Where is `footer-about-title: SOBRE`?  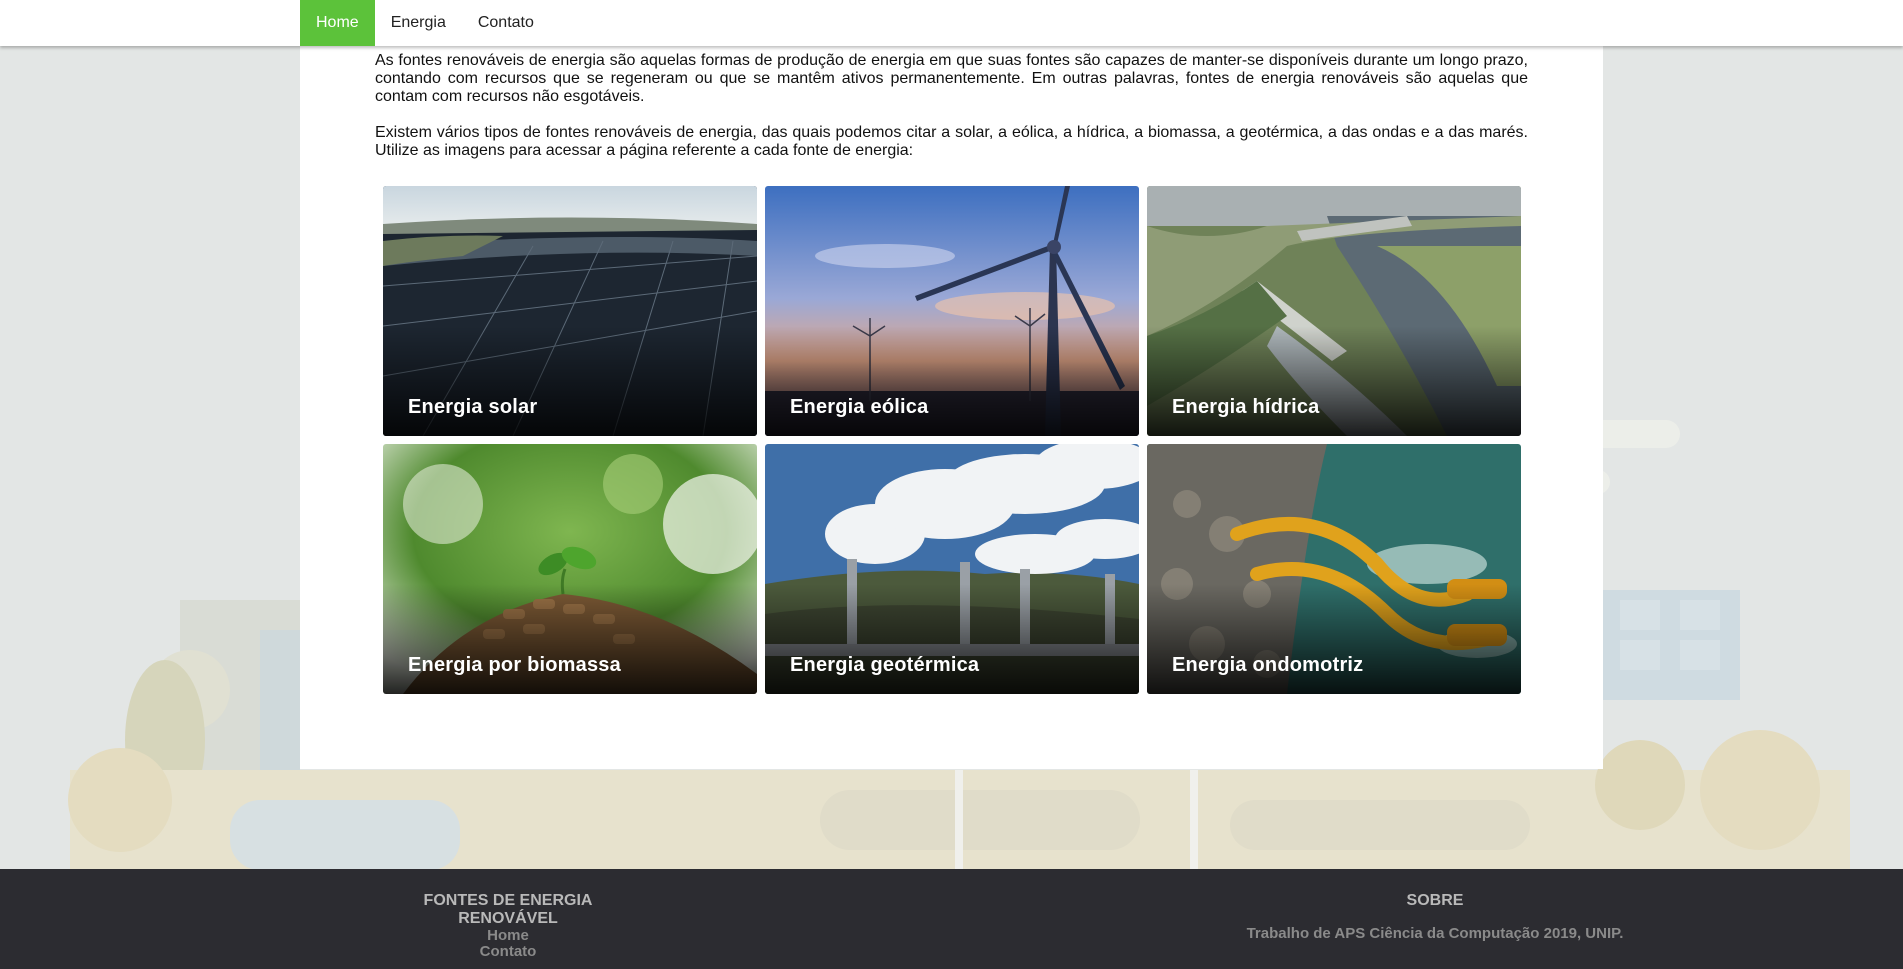
footer-about-title: SOBRE is located at coordinates (1435, 900).